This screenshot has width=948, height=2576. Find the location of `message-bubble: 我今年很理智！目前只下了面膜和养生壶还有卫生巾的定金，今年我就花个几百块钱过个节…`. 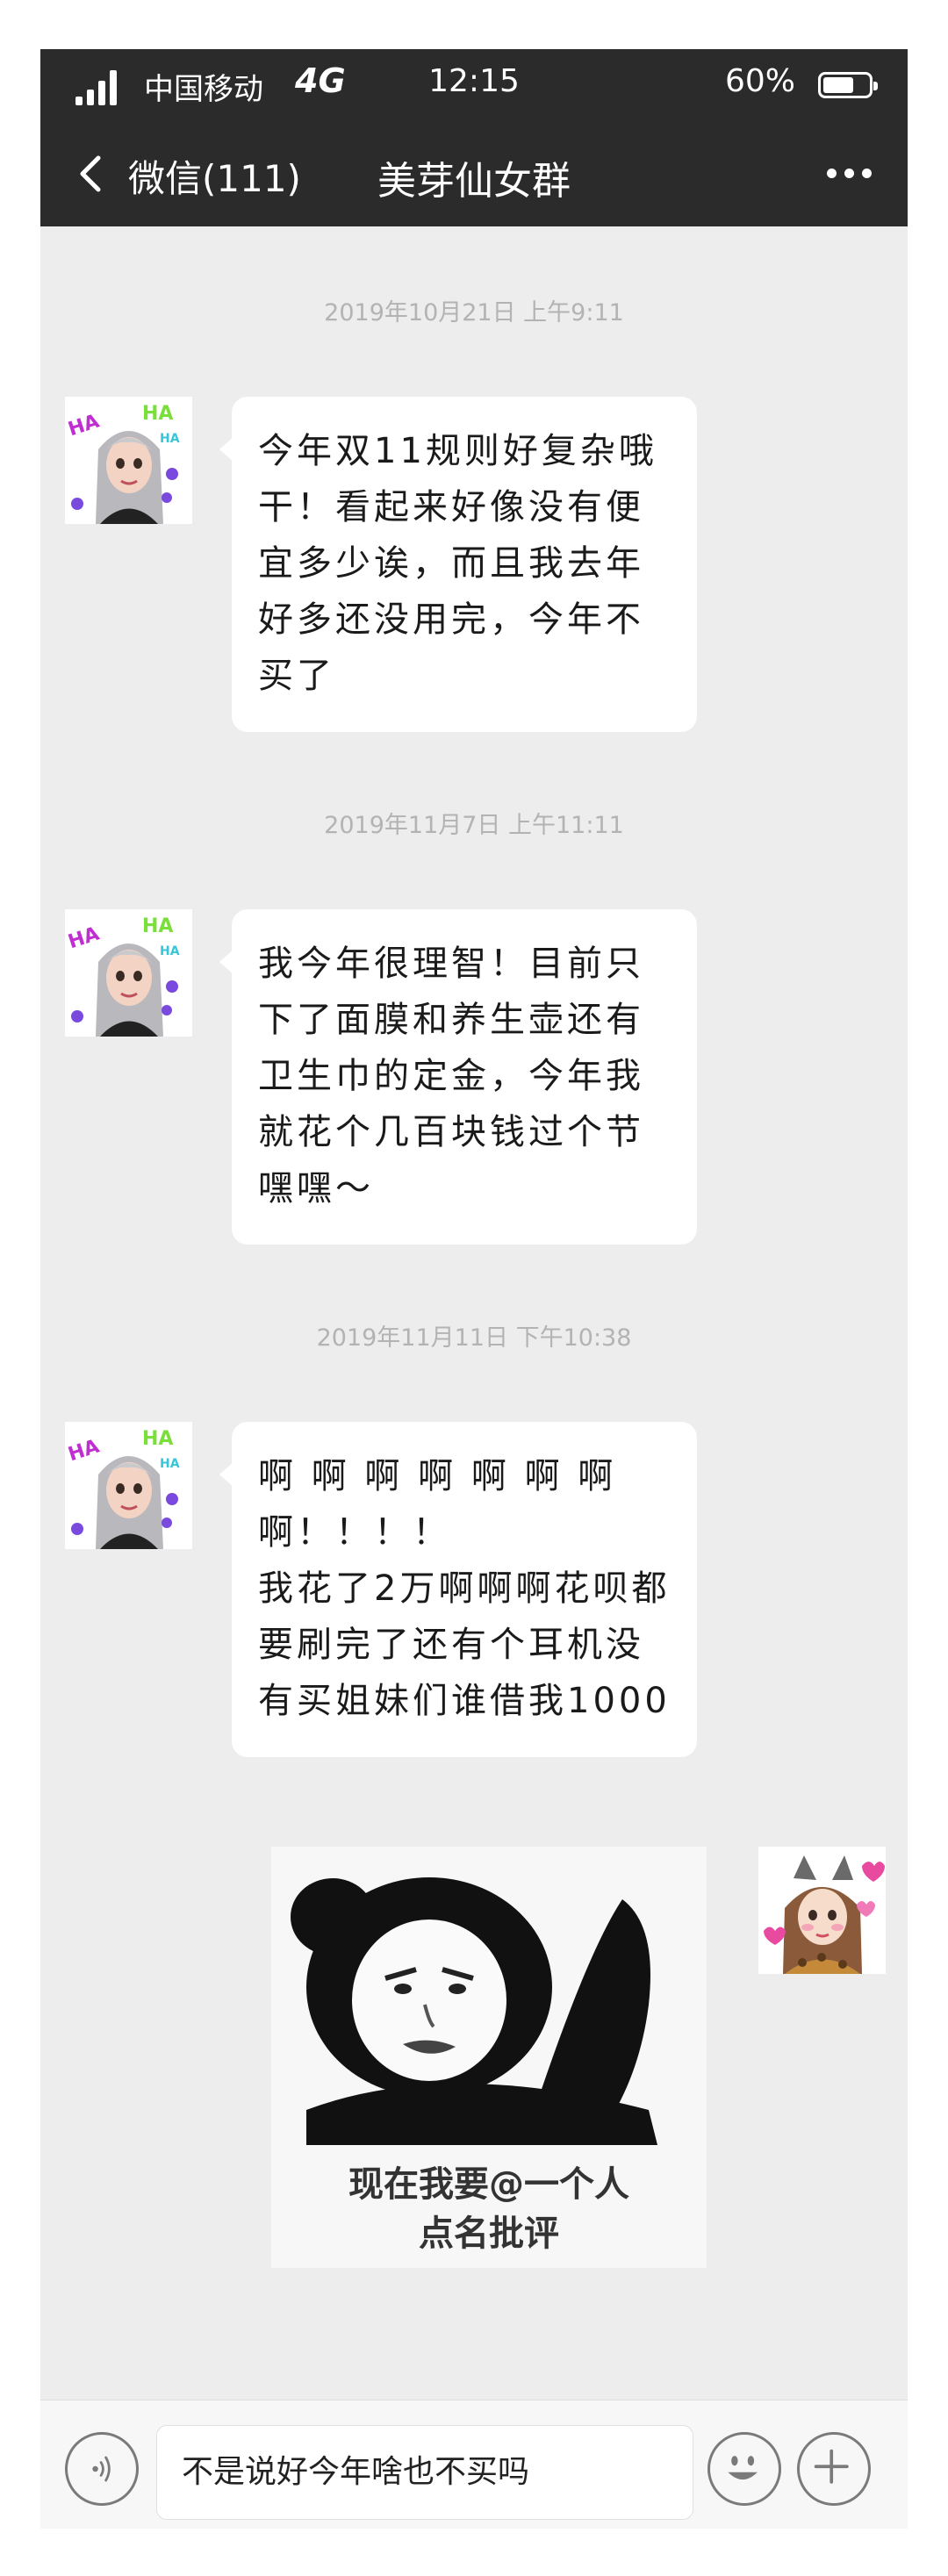

message-bubble: 我今年很理智！目前只下了面膜和养生壶还有卫生巾的定金，今年我就花个几百块钱过个节… is located at coordinates (458, 1077).